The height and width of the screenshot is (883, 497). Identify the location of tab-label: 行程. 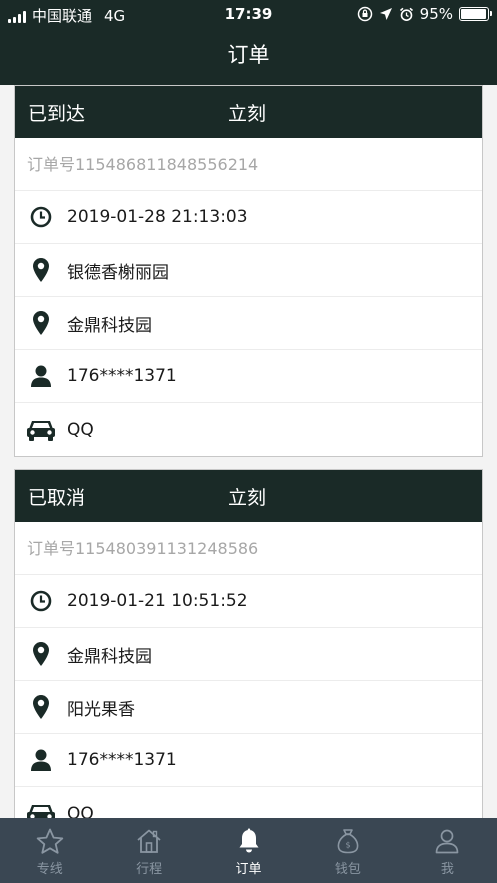
(149, 869).